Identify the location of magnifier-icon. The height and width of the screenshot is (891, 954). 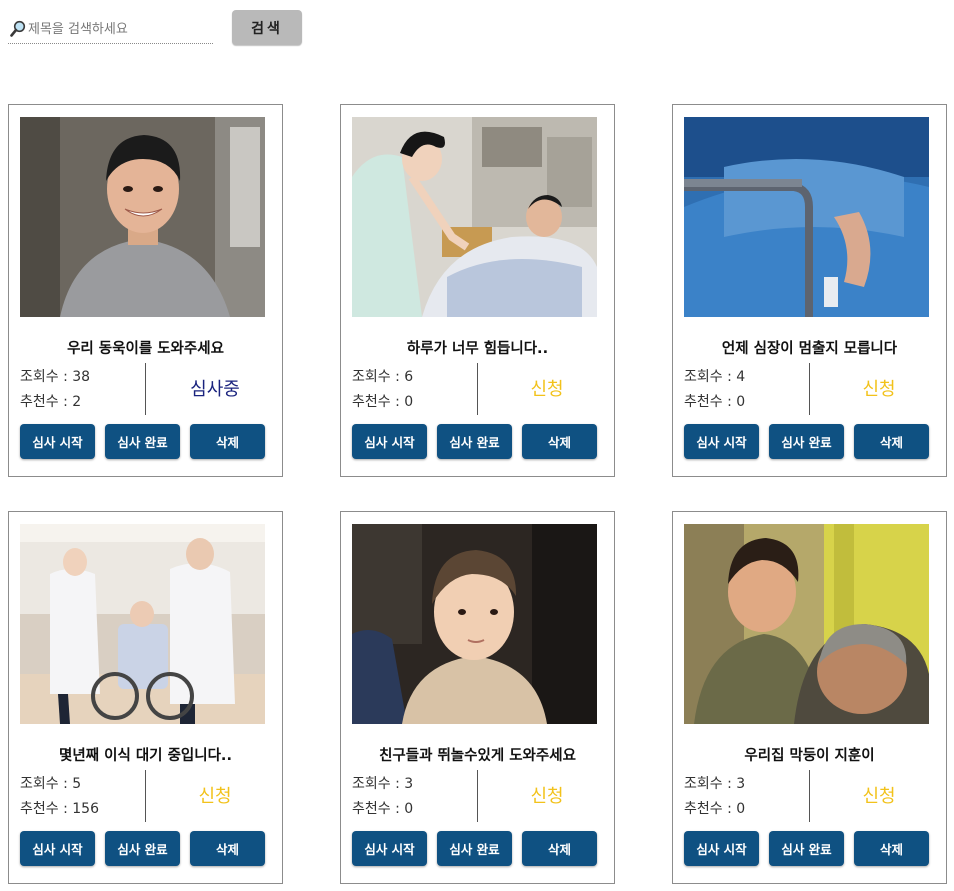
(18, 28).